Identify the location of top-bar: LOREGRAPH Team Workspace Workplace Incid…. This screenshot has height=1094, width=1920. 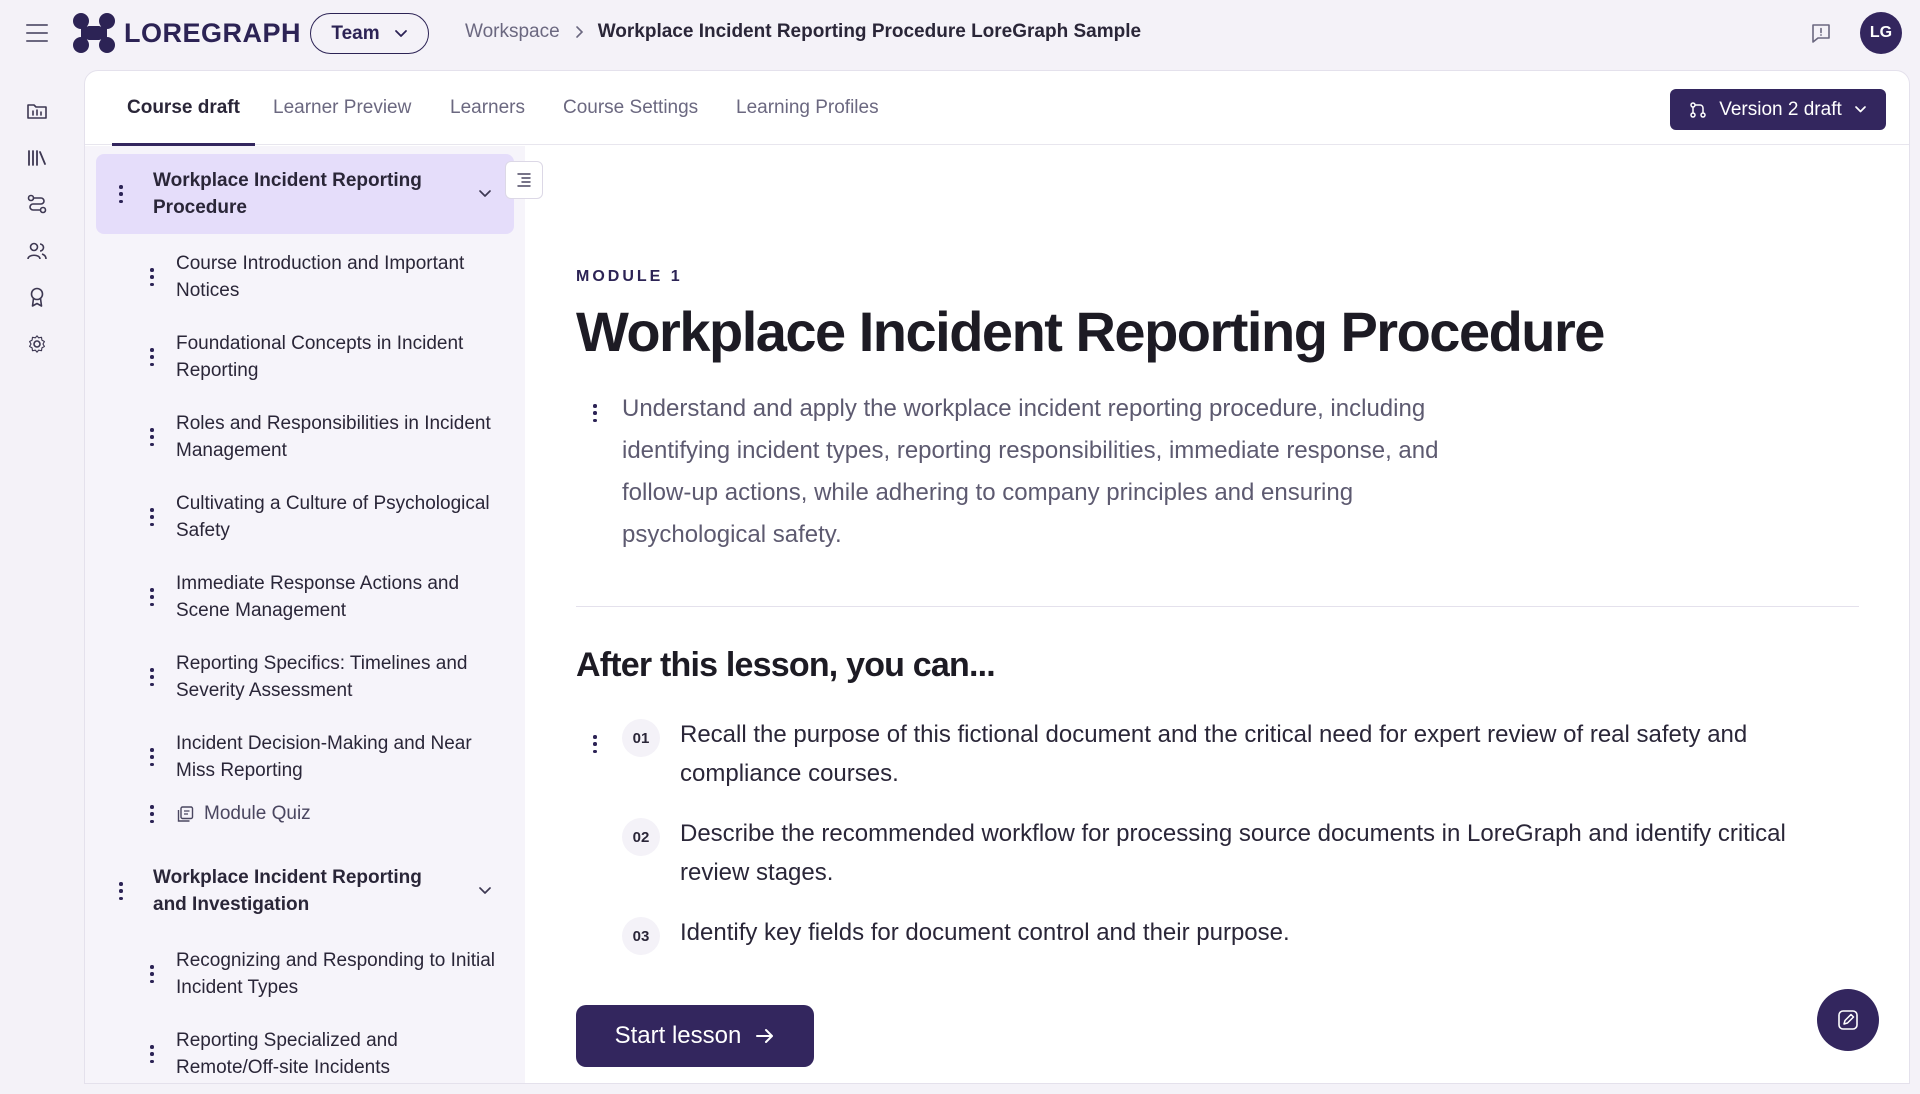
(960, 33).